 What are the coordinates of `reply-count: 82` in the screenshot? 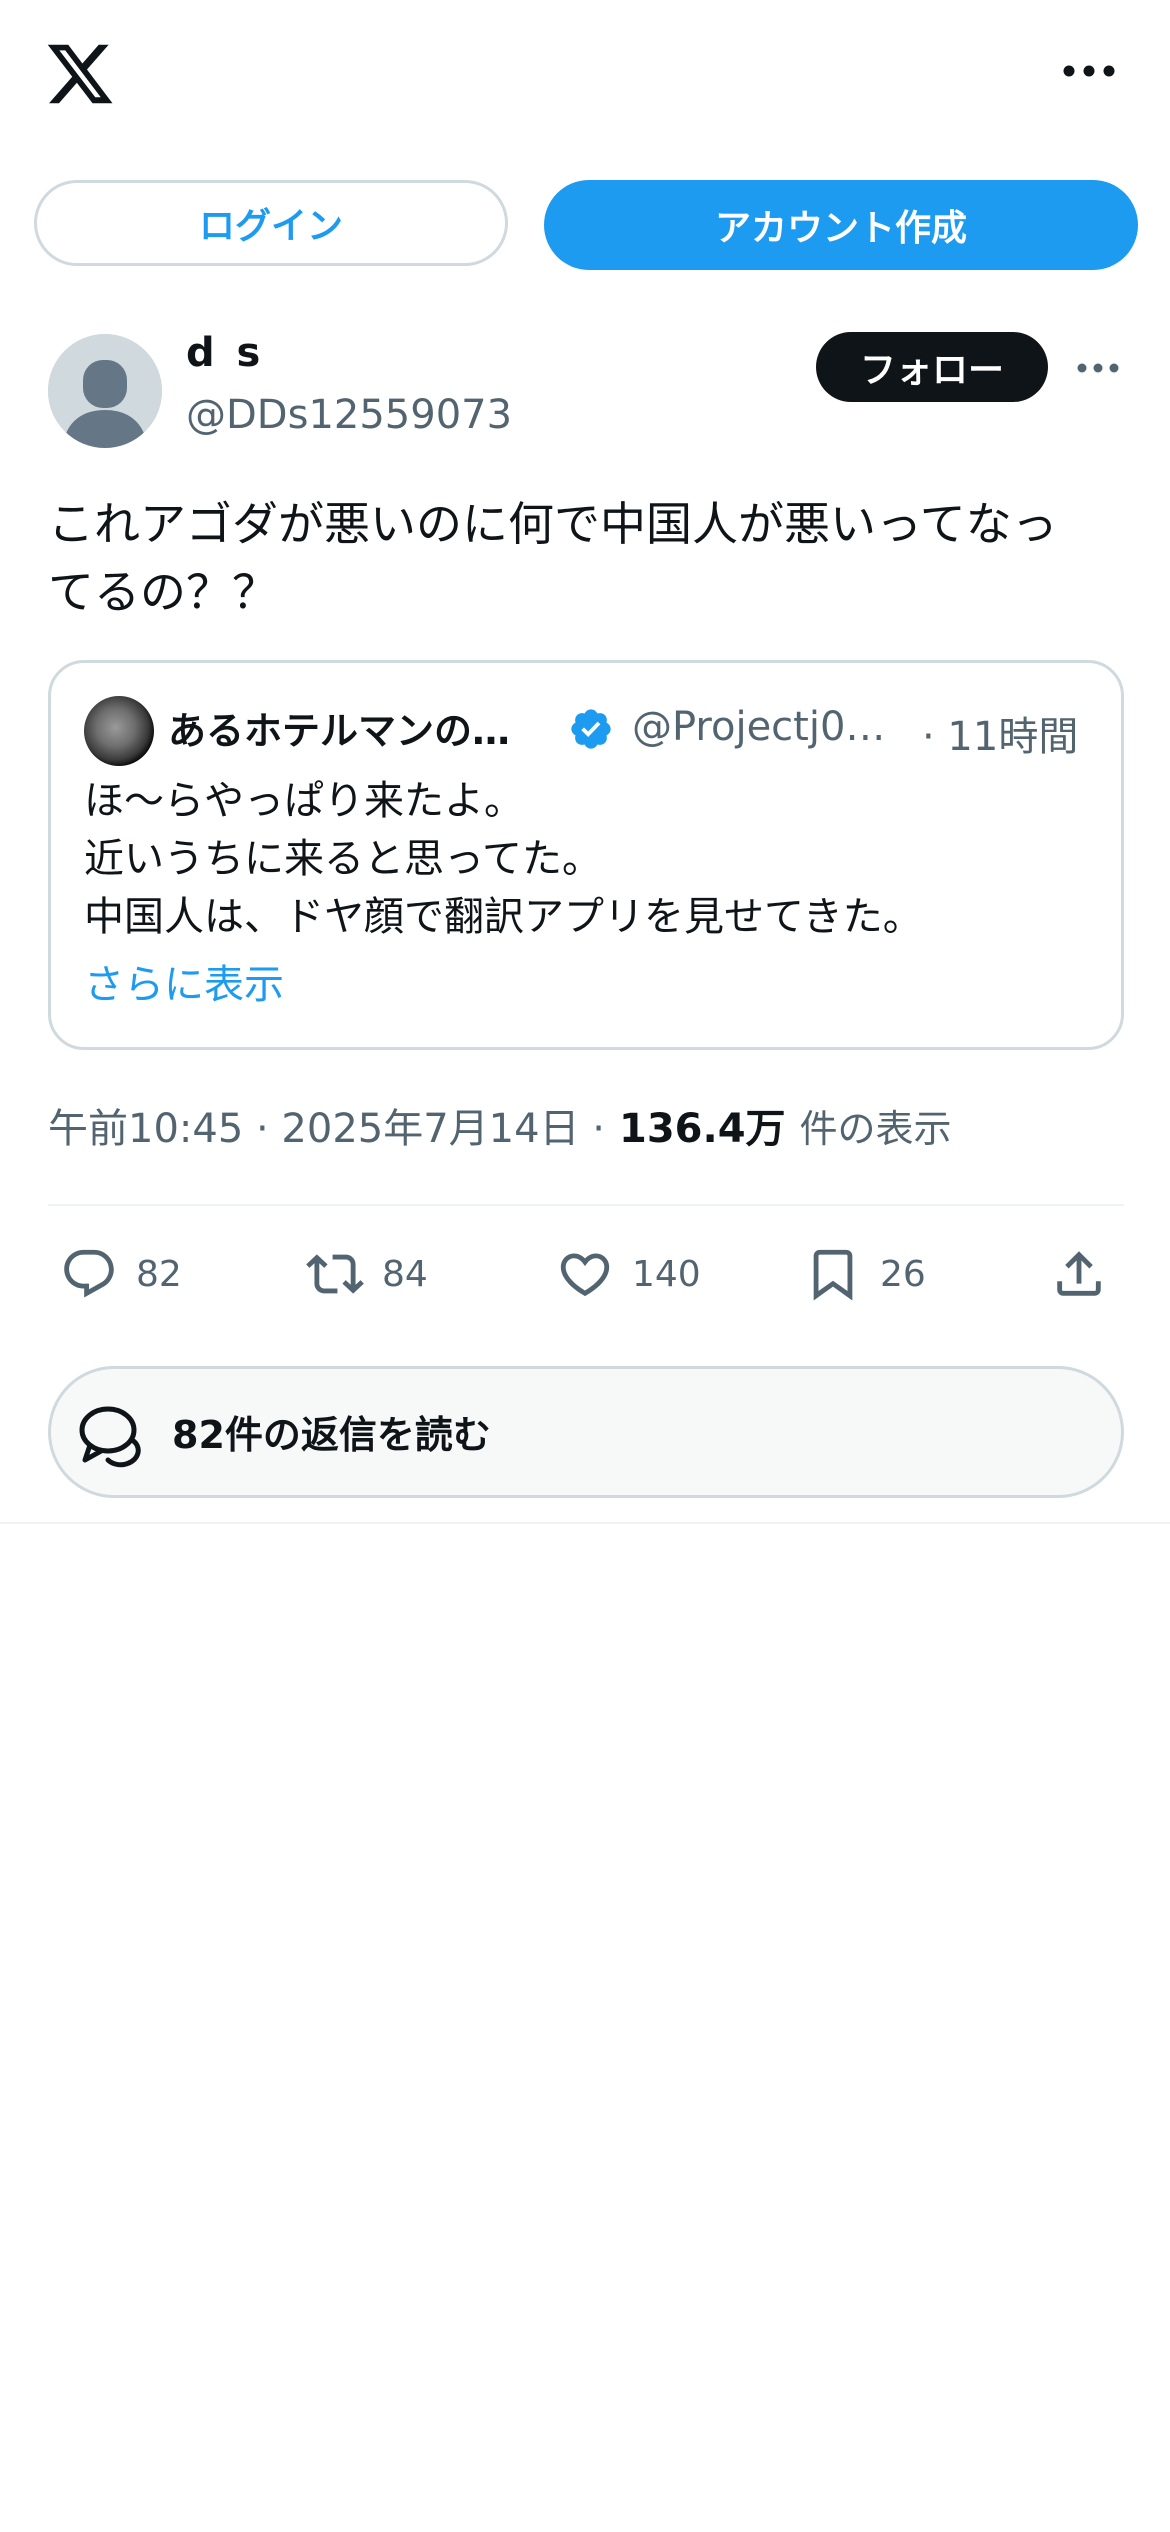 It's located at (159, 1274).